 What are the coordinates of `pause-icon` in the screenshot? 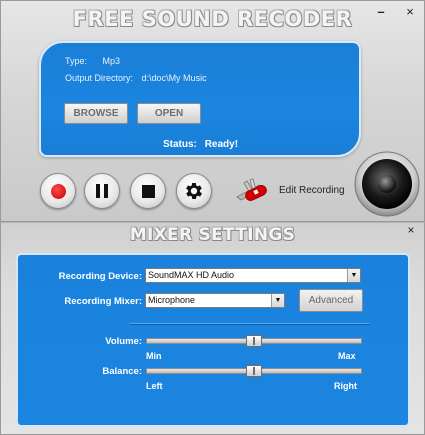 It's located at (102, 191).